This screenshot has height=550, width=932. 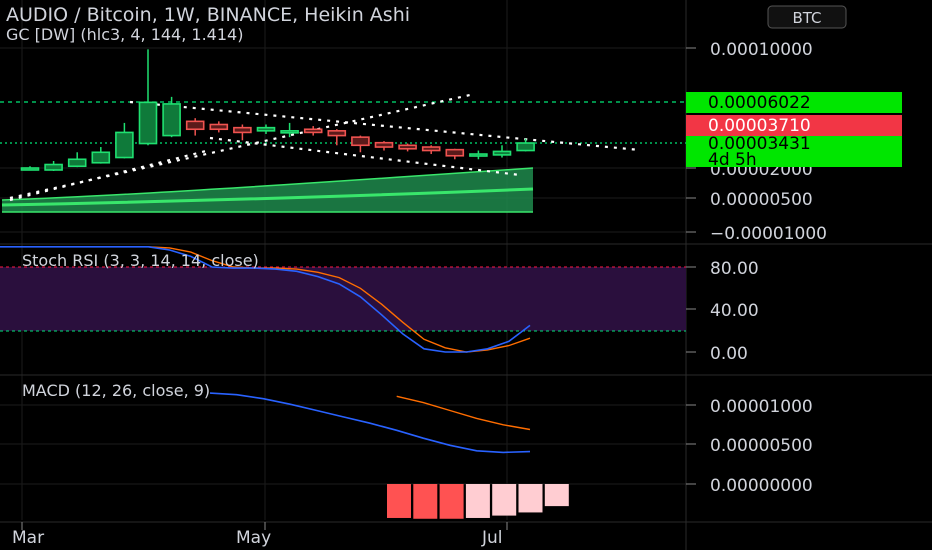 What do you see at coordinates (759, 103) in the screenshot?
I see `level-badge-text: 0.00006022` at bounding box center [759, 103].